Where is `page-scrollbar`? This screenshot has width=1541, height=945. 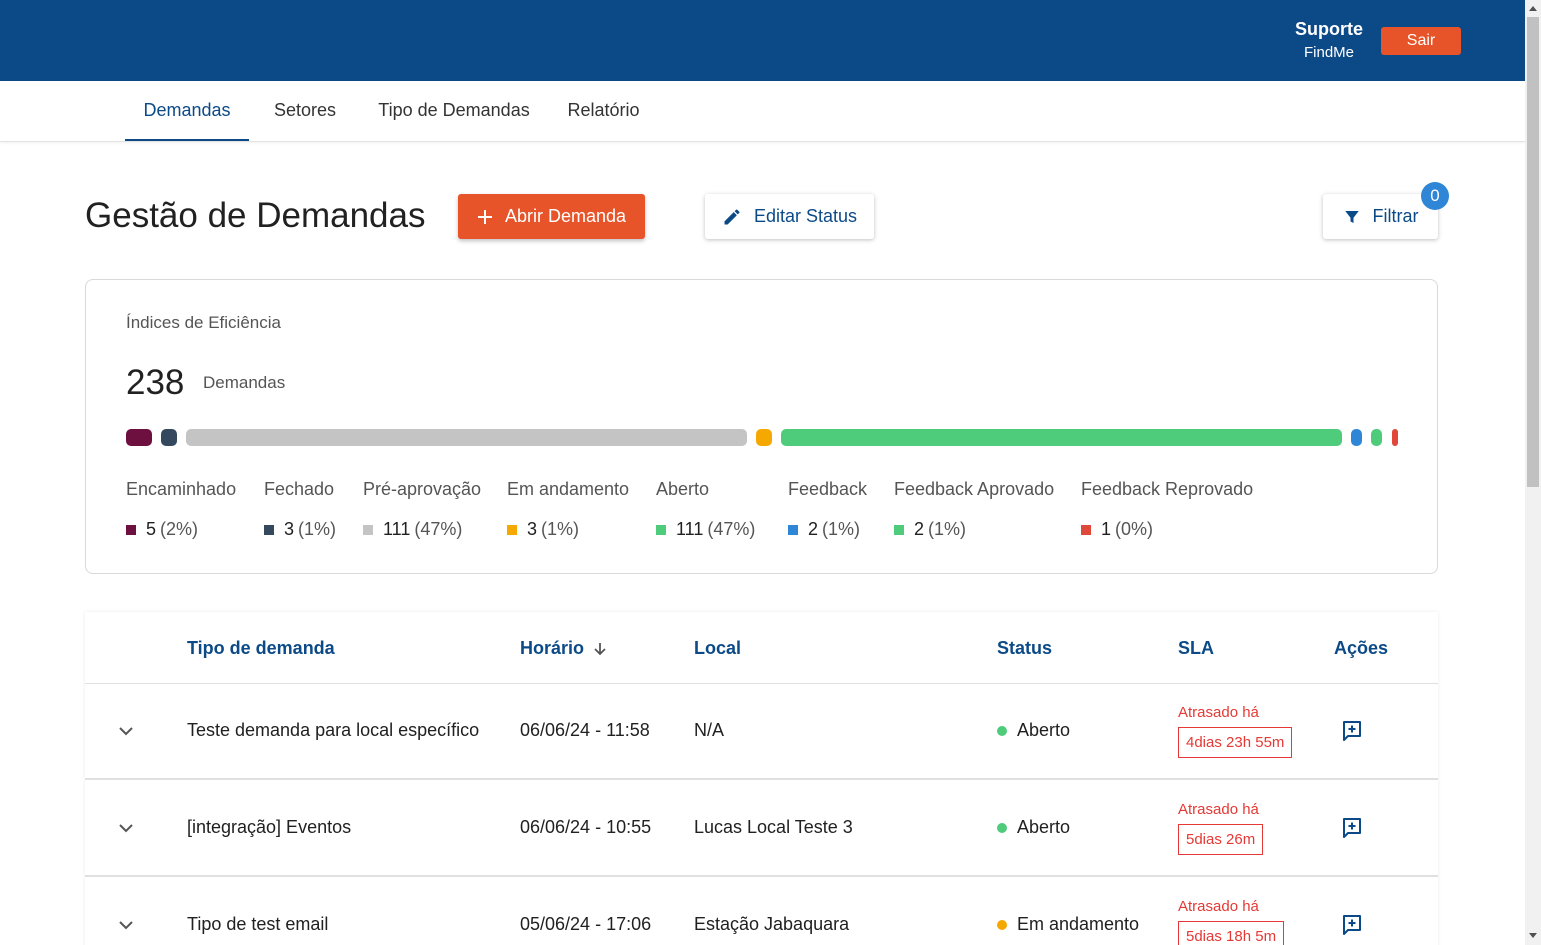 page-scrollbar is located at coordinates (1533, 472).